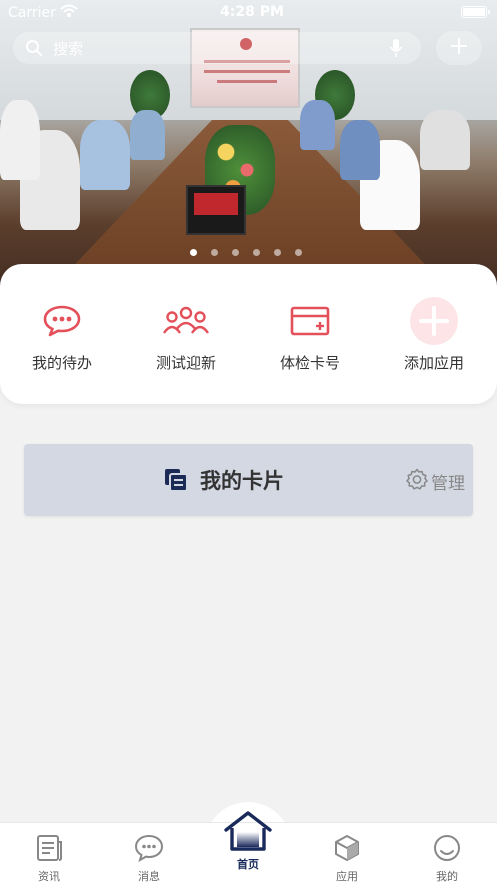  What do you see at coordinates (248, 831) in the screenshot?
I see `home-icon` at bounding box center [248, 831].